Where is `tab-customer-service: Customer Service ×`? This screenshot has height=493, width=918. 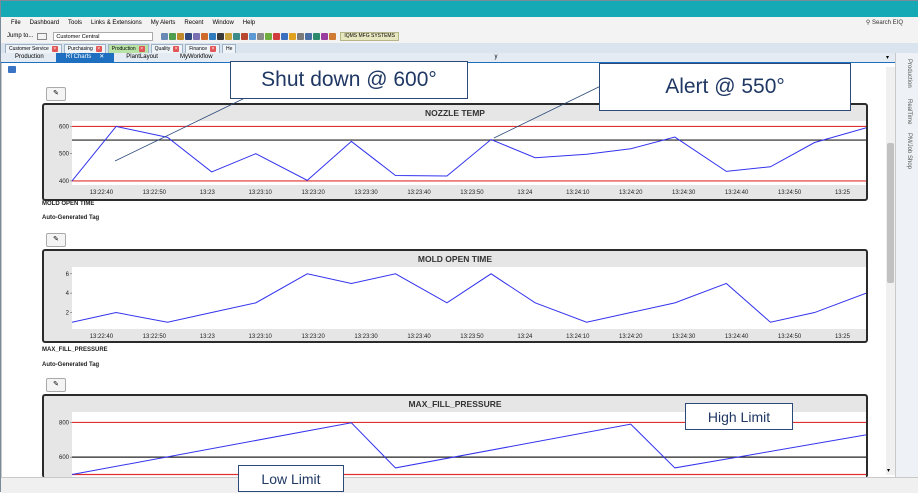 tab-customer-service: Customer Service × is located at coordinates (33, 48).